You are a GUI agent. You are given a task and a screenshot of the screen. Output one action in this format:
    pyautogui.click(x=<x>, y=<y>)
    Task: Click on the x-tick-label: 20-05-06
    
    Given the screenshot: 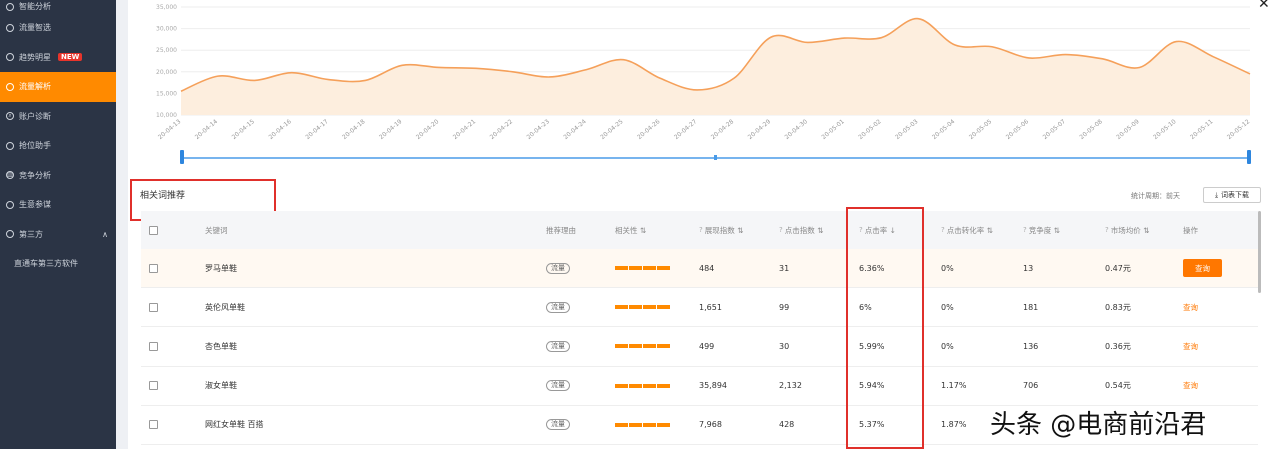 What is the action you would take?
    pyautogui.click(x=1018, y=129)
    